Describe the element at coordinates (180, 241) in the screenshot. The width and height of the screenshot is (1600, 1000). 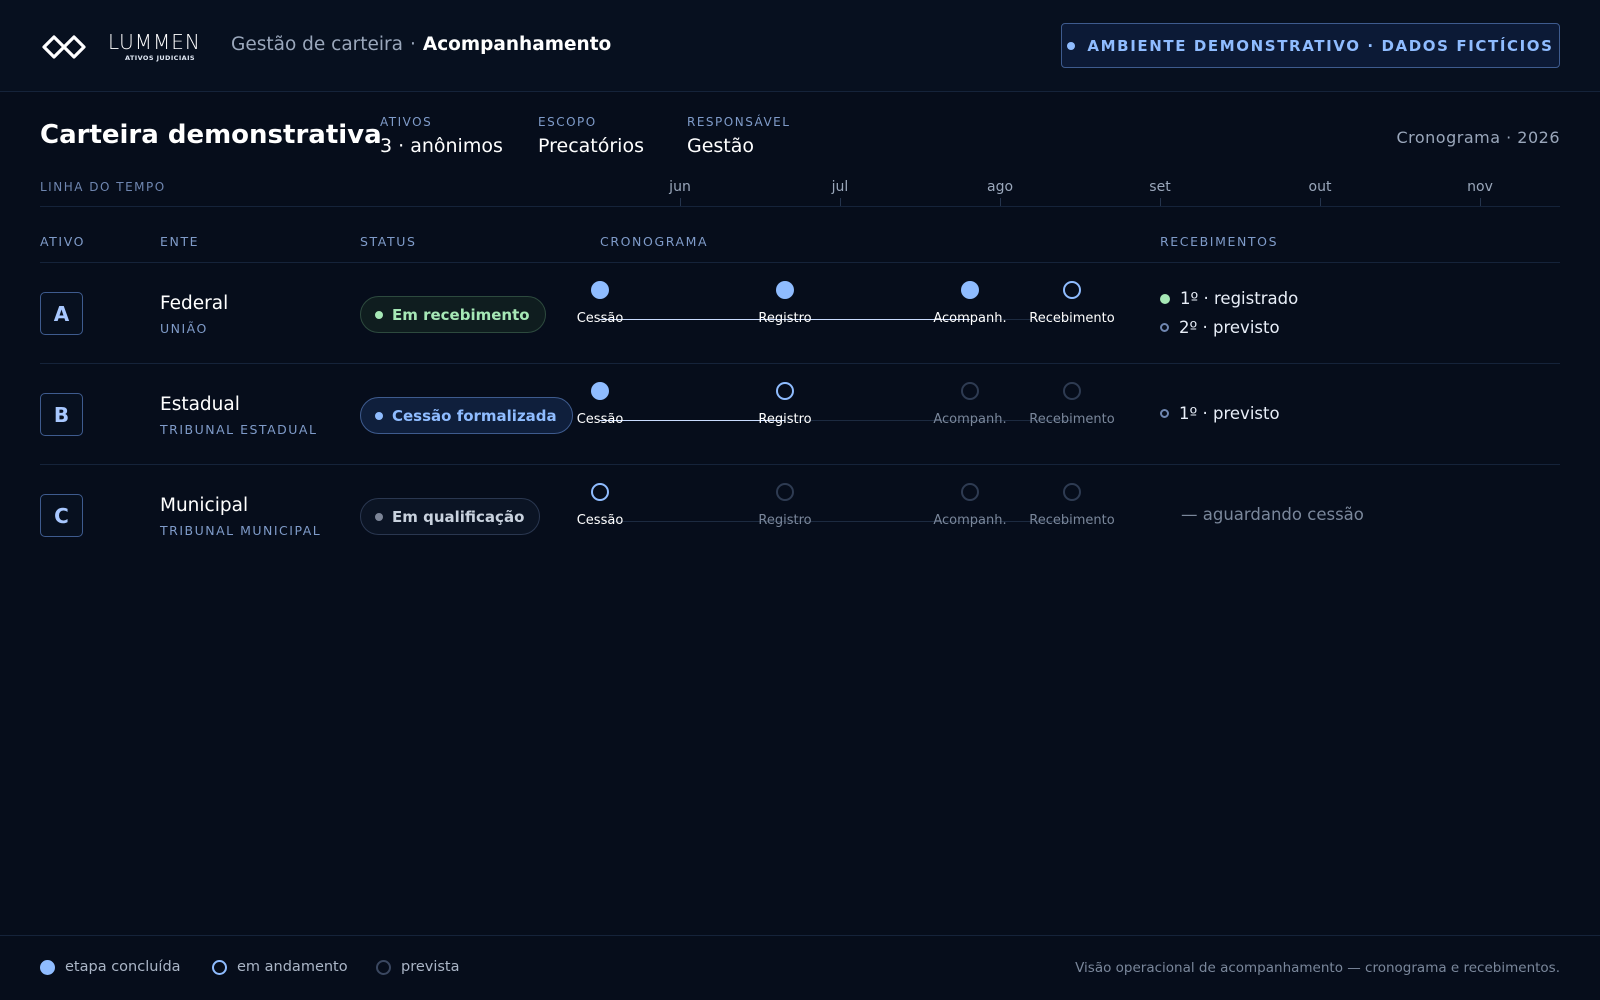
I see `column-header-ente: ENTE` at that location.